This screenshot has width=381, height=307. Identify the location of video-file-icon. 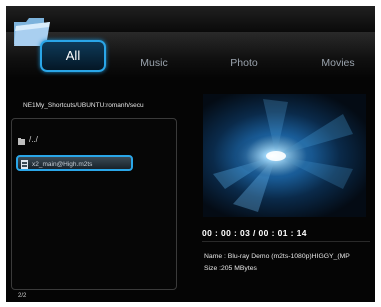
(24, 165).